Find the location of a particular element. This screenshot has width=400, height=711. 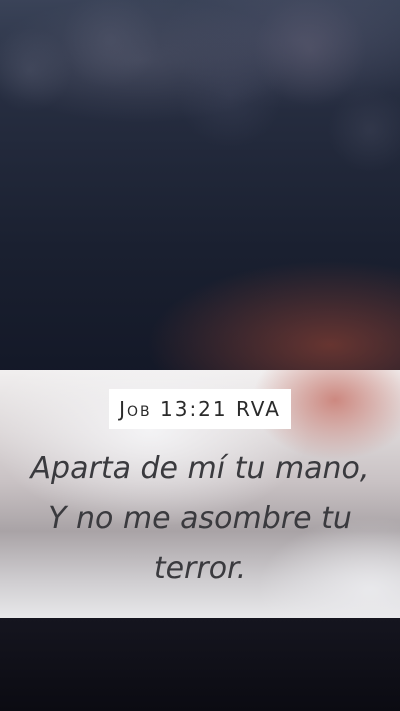

verse-reference-text: Job 13:21 RVA is located at coordinates (200, 409).